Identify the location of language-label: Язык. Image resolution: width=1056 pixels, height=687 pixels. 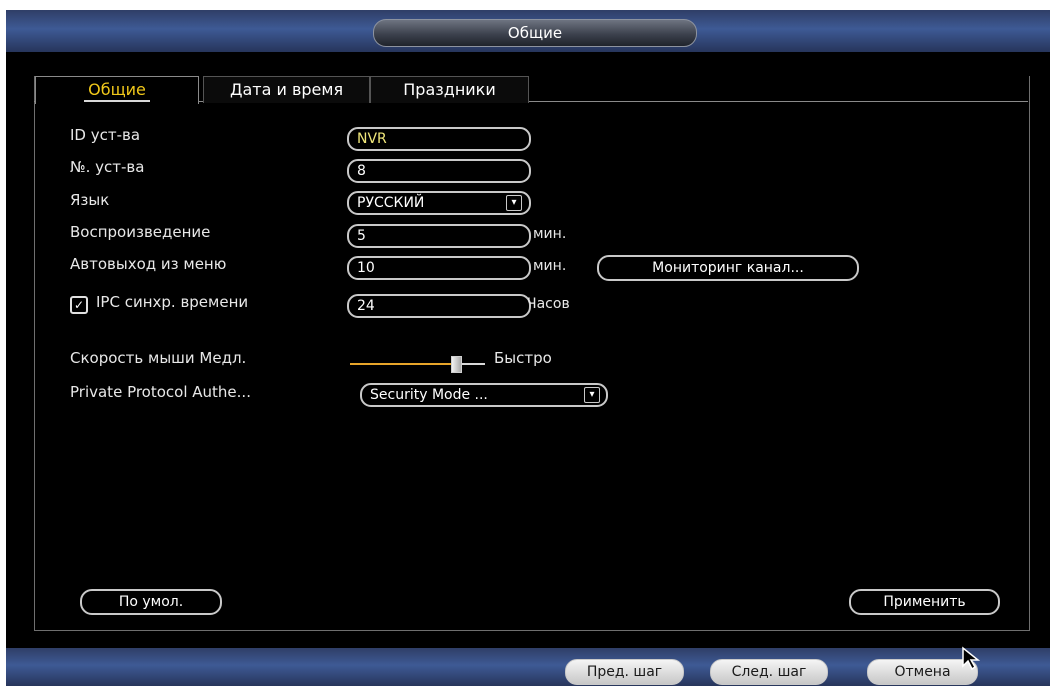
(90, 200).